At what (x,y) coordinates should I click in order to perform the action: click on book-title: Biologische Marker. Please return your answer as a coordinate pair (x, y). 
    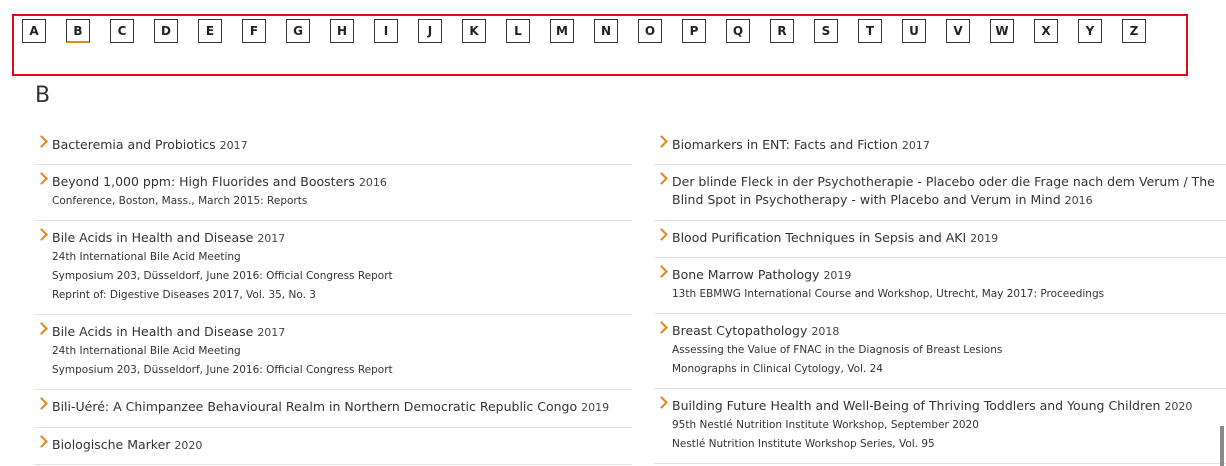
    Looking at the image, I should click on (111, 444).